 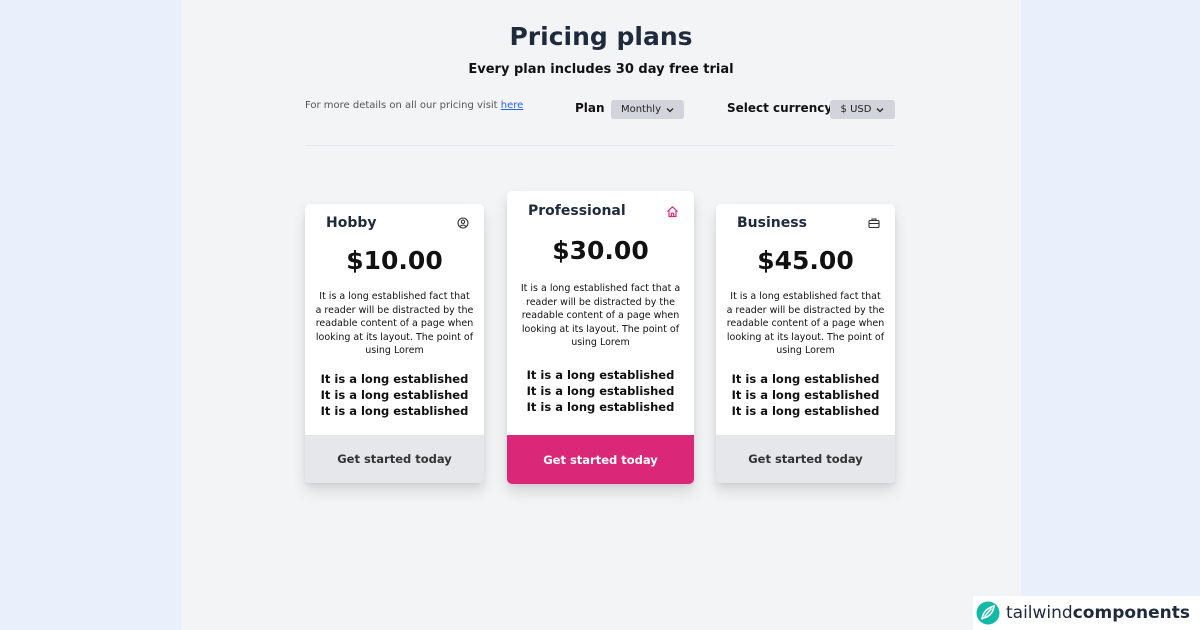 What do you see at coordinates (512, 105) in the screenshot?
I see `details-link: here` at bounding box center [512, 105].